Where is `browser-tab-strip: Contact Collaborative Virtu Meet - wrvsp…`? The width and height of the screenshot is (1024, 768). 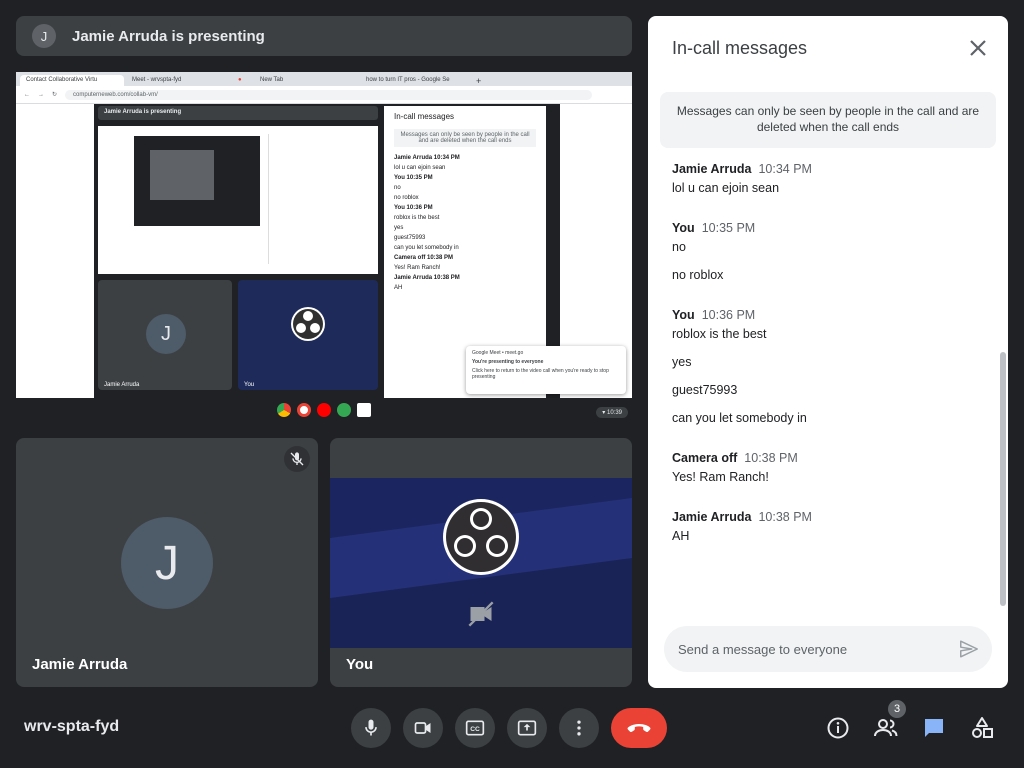
browser-tab-strip: Contact Collaborative Virtu Meet - wrvsp… is located at coordinates (324, 79).